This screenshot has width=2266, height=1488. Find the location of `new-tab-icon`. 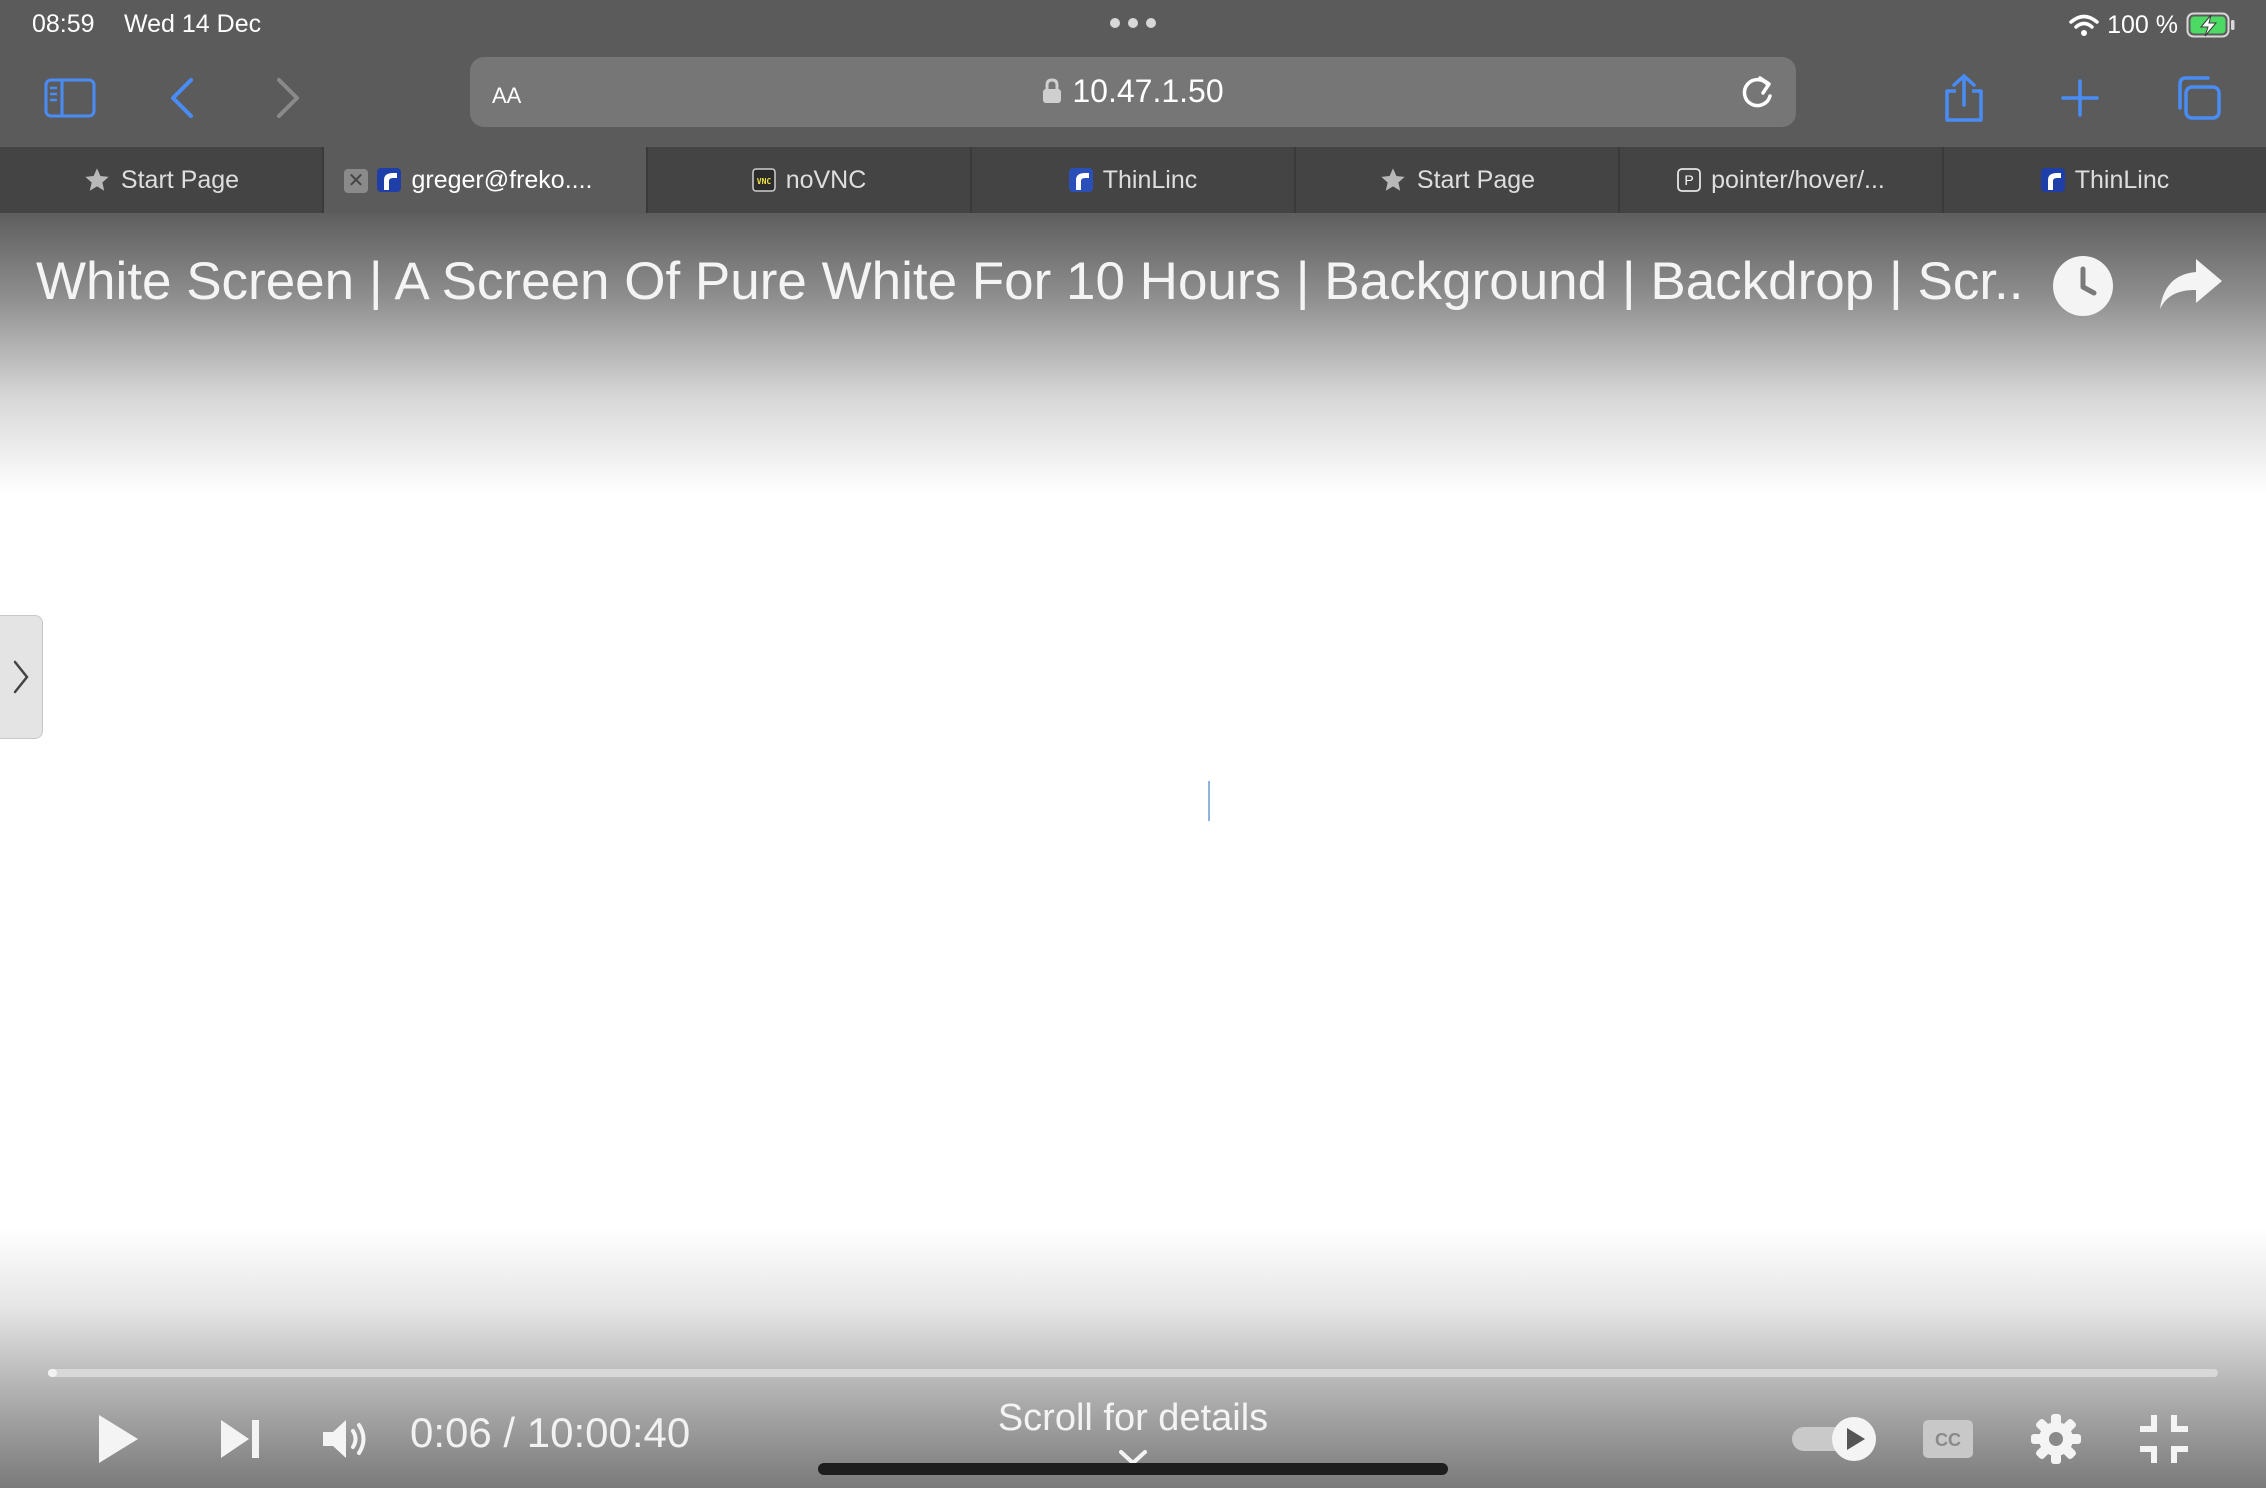

new-tab-icon is located at coordinates (2080, 98).